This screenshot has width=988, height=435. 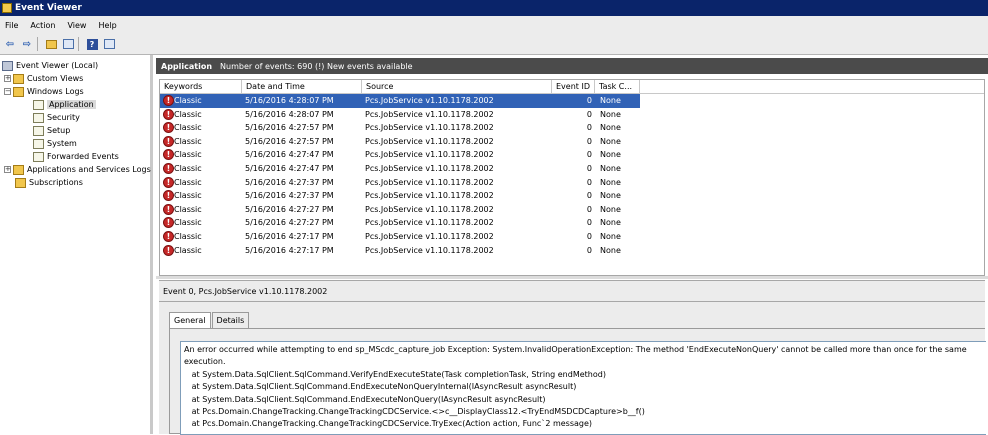 I want to click on tree-item-system: System, so click(x=55, y=143).